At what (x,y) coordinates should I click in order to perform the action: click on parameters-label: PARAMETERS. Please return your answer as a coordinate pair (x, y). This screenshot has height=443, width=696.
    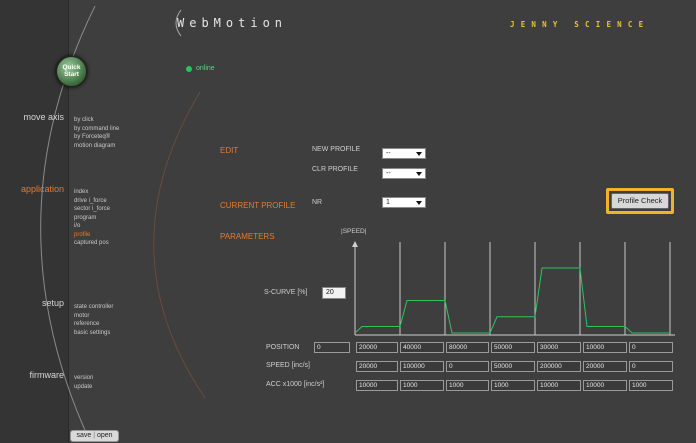
    Looking at the image, I should click on (247, 236).